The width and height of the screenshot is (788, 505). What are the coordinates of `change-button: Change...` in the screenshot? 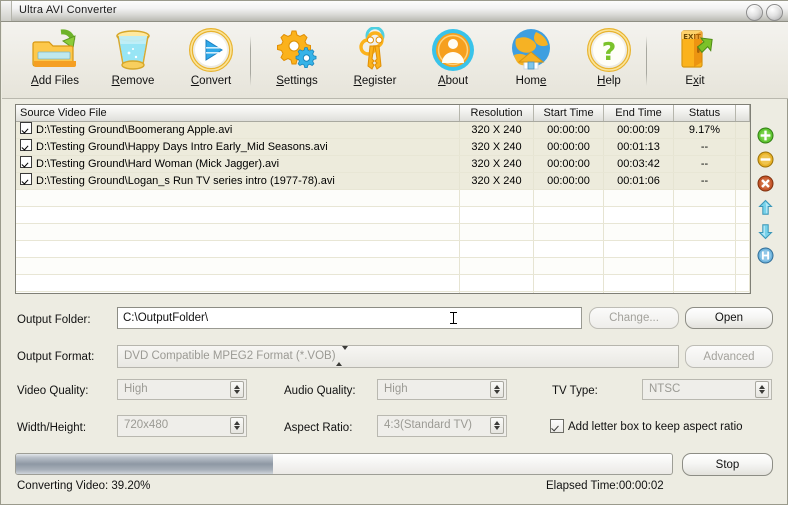 It's located at (634, 318).